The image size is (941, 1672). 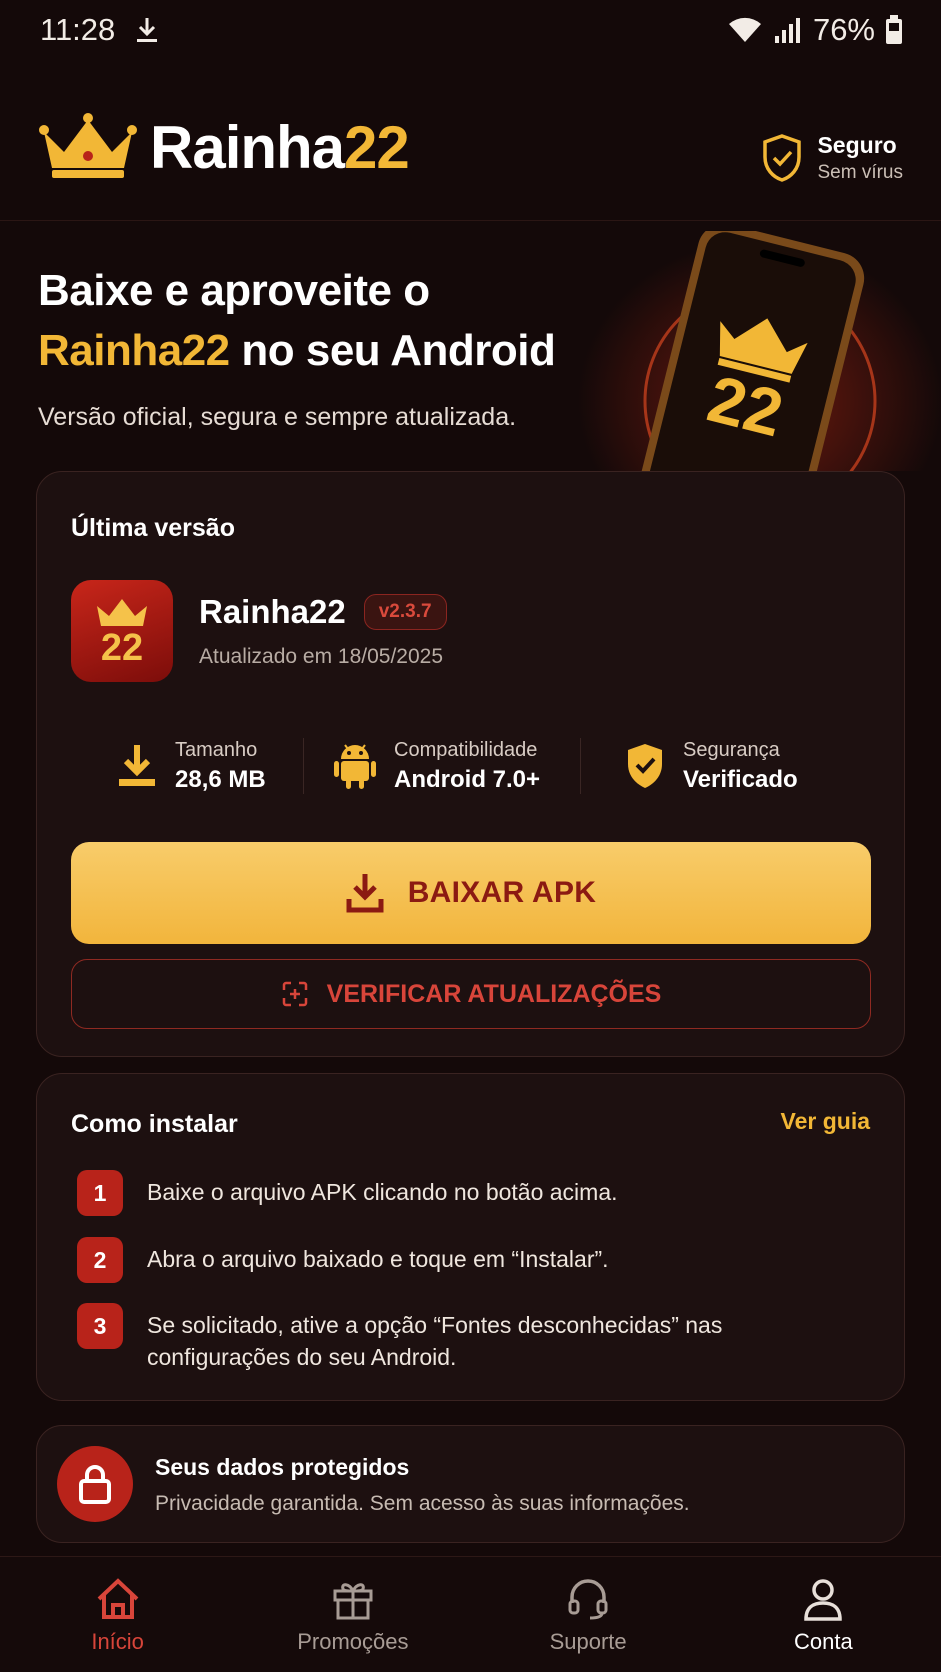 I want to click on brand-name-accent: 22, so click(x=377, y=147).